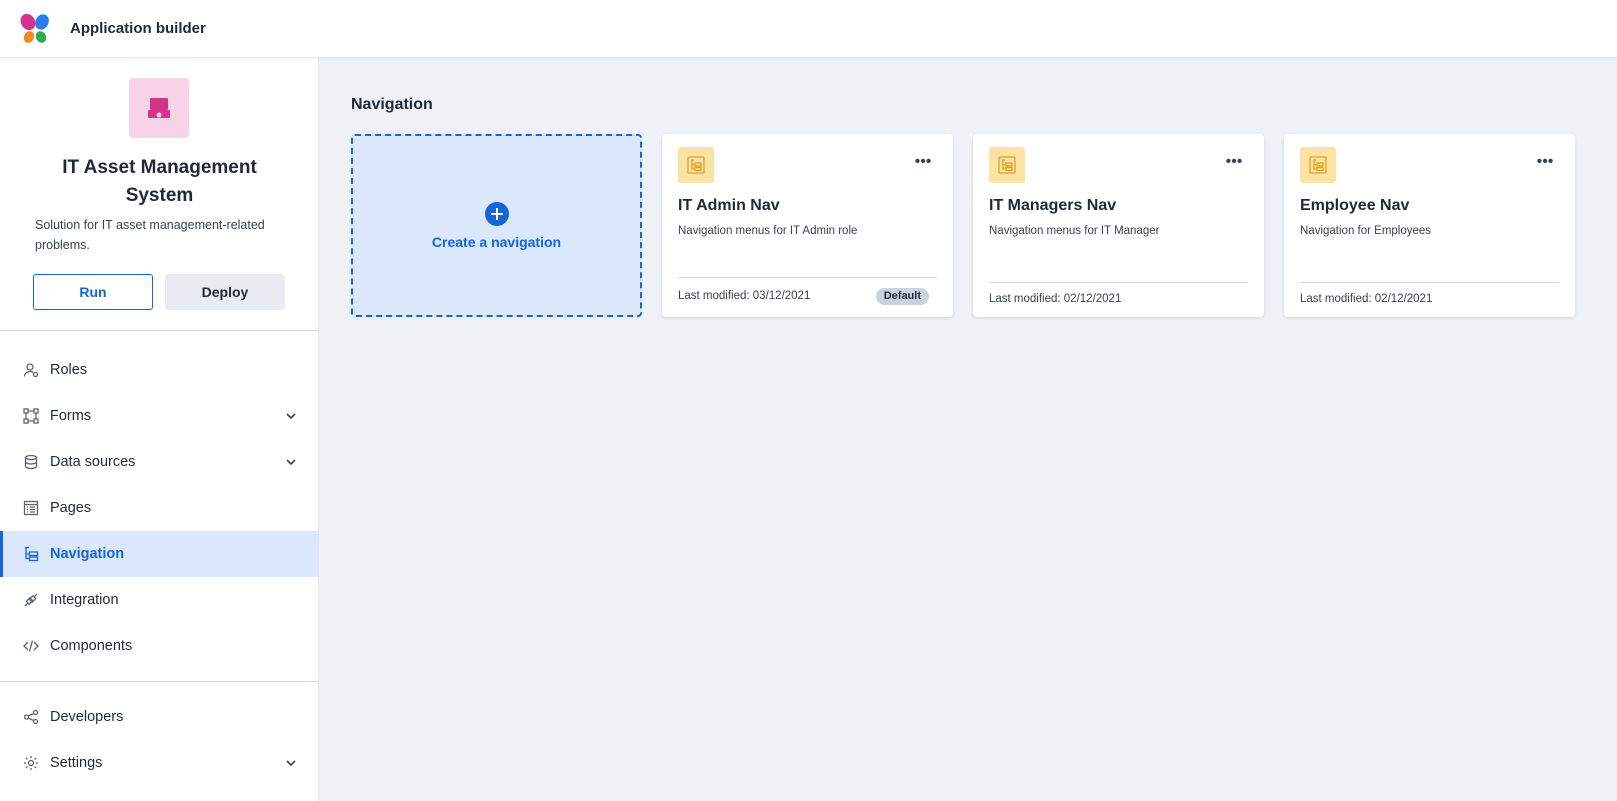 This screenshot has width=1617, height=801. Describe the element at coordinates (159, 646) in the screenshot. I see `sidebar-item-components: Components` at that location.